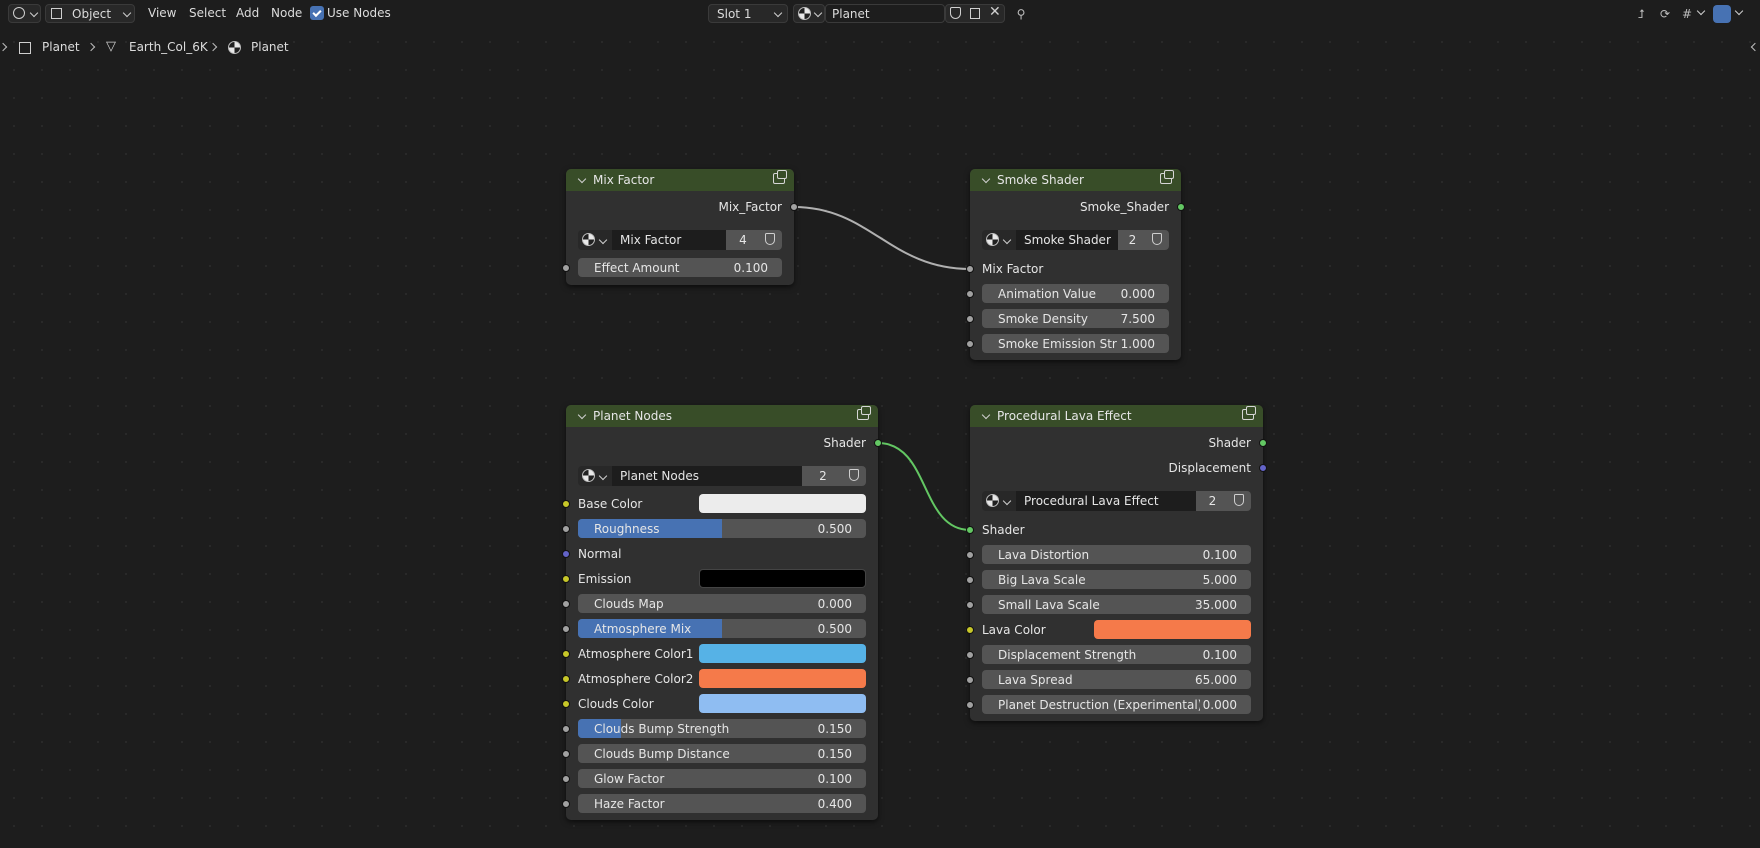 This screenshot has height=848, width=1760. What do you see at coordinates (992, 500) in the screenshot?
I see `node-tree-icon` at bounding box center [992, 500].